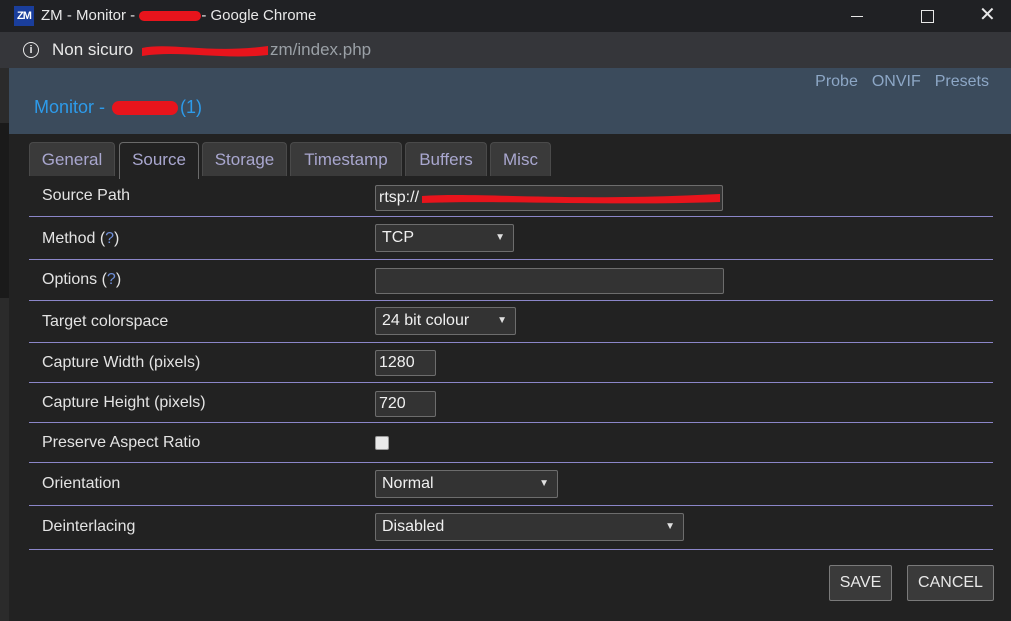  Describe the element at coordinates (72, 159) in the screenshot. I see `tab-general: General` at that location.